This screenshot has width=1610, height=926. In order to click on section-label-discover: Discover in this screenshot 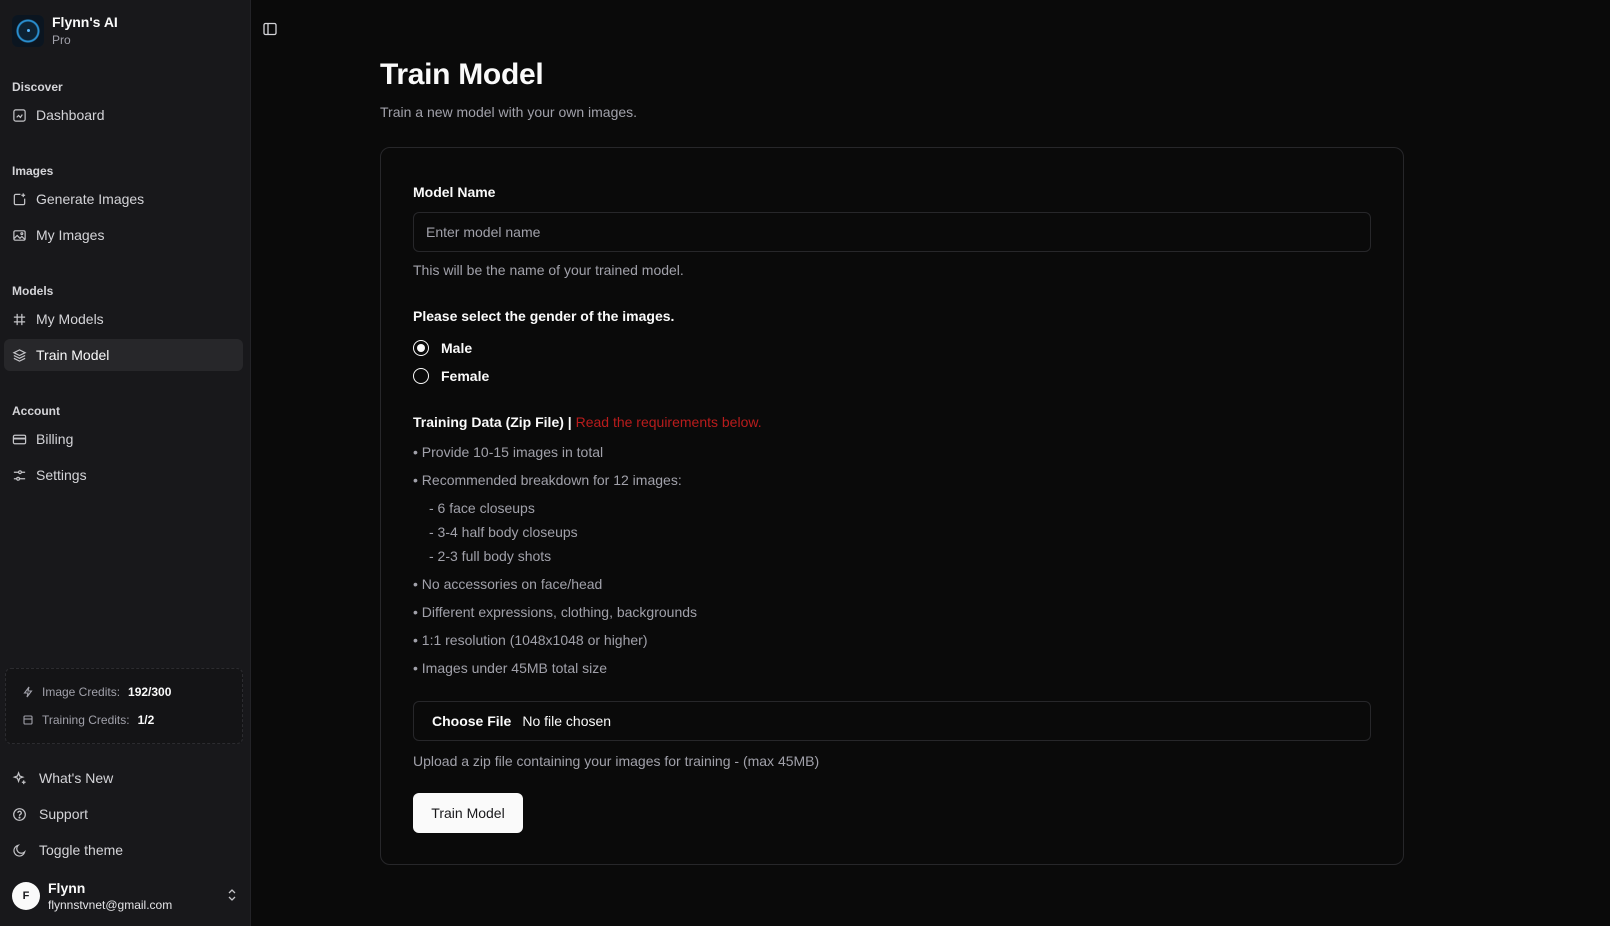, I will do `click(37, 87)`.